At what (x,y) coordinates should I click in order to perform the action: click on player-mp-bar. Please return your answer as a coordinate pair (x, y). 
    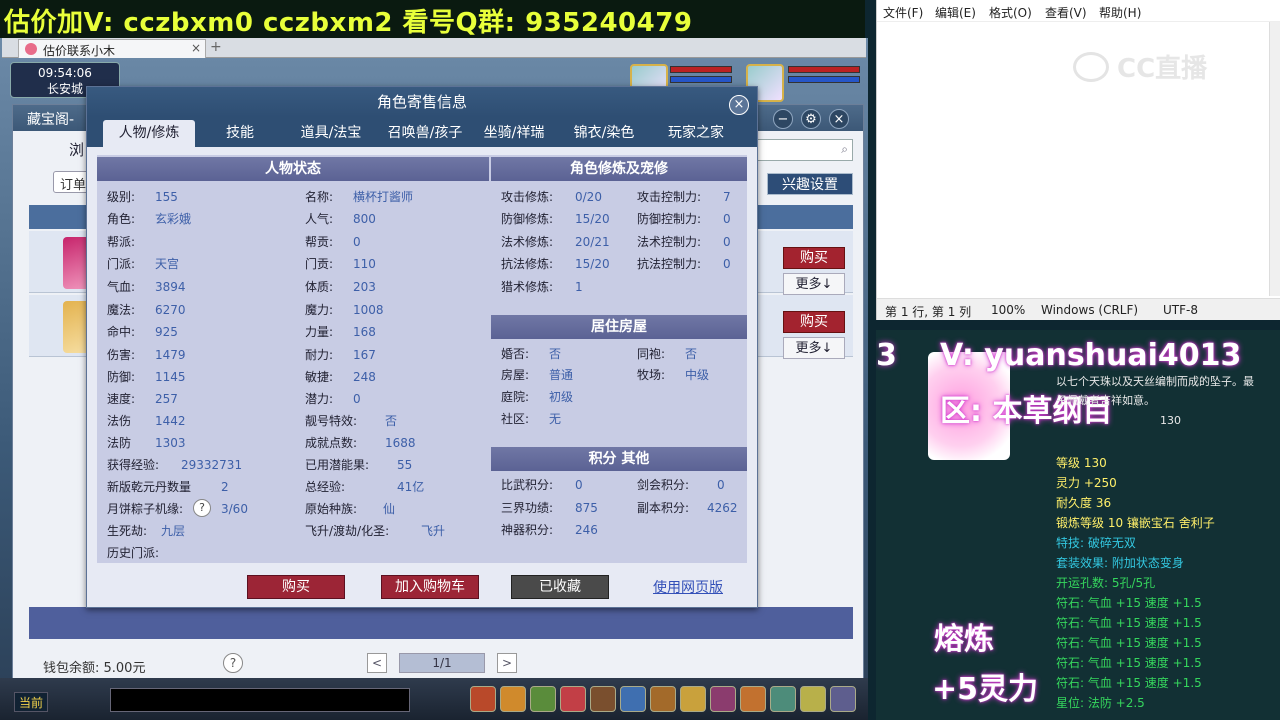
    Looking at the image, I should click on (824, 79).